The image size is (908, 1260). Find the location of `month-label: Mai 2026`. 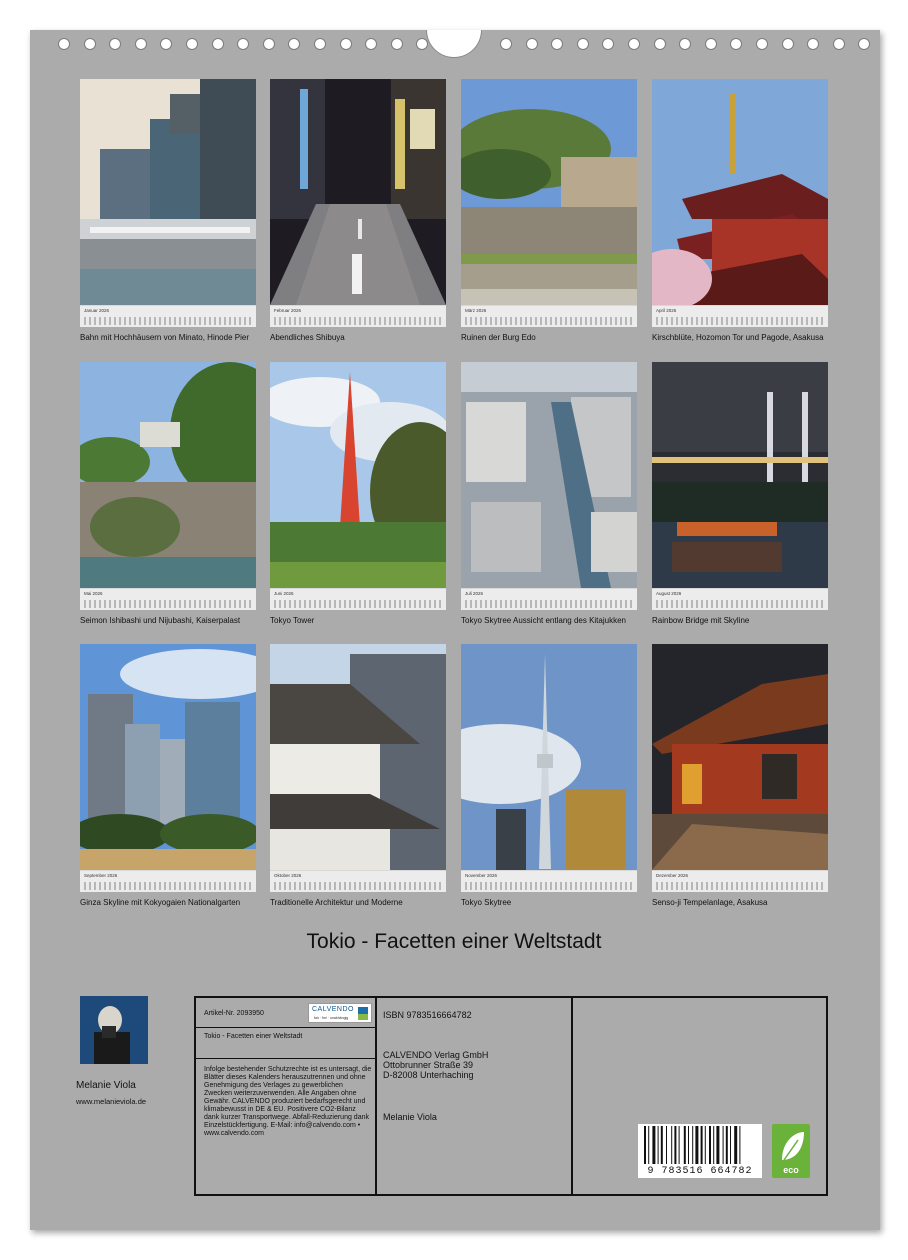

month-label: Mai 2026 is located at coordinates (93, 593).